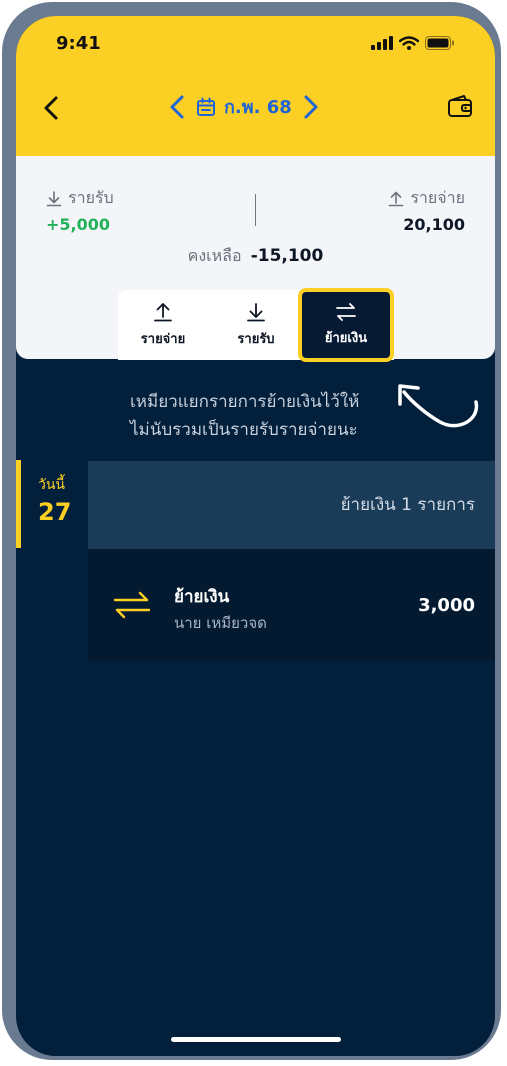 The image size is (507, 1066). Describe the element at coordinates (55, 512) in the screenshot. I see `day-number: 27` at that location.